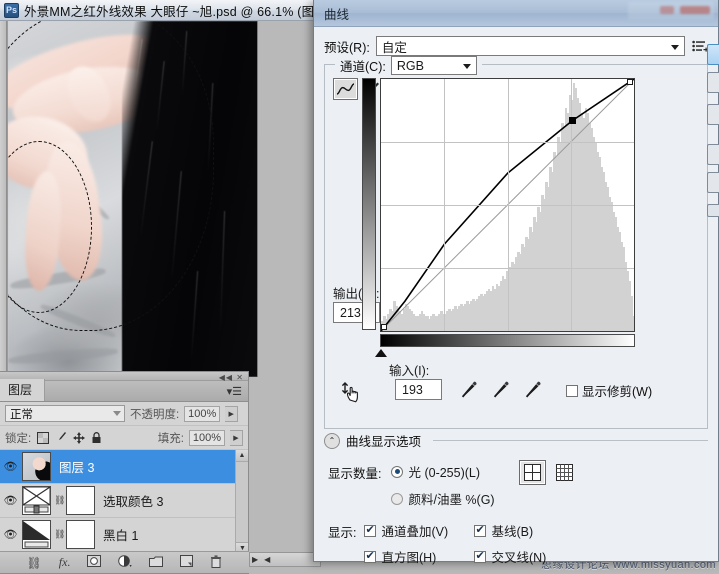 The width and height of the screenshot is (719, 574). I want to click on link-layers-icon: ⛓, so click(34, 563).